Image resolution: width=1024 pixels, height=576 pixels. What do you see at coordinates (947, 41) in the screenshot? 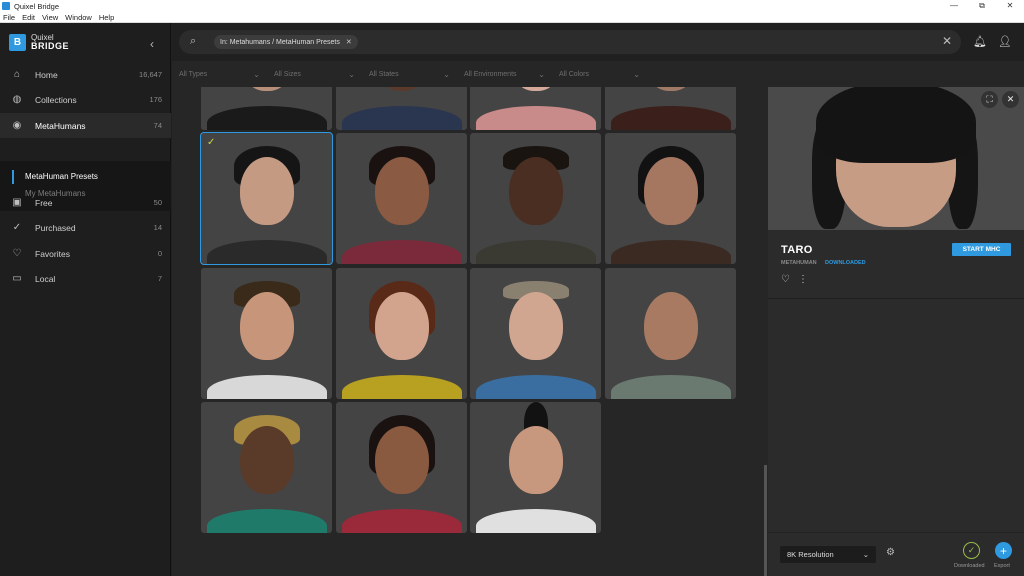
I see `clear-search-icon: ✕` at bounding box center [947, 41].